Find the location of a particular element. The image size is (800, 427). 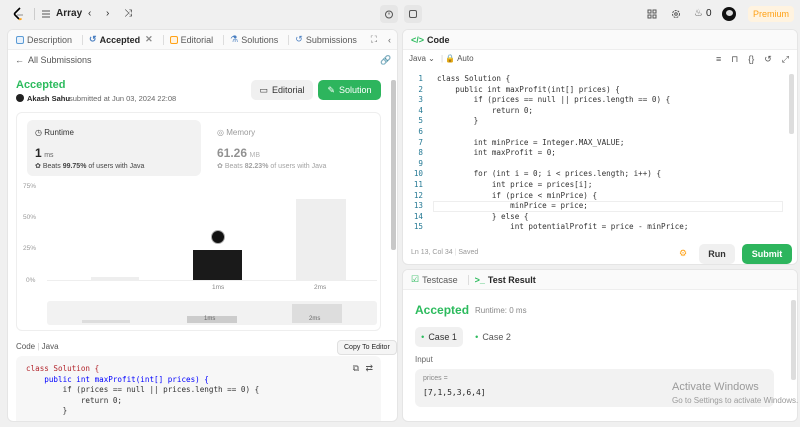

tab-code: </> Code is located at coordinates (430, 40).